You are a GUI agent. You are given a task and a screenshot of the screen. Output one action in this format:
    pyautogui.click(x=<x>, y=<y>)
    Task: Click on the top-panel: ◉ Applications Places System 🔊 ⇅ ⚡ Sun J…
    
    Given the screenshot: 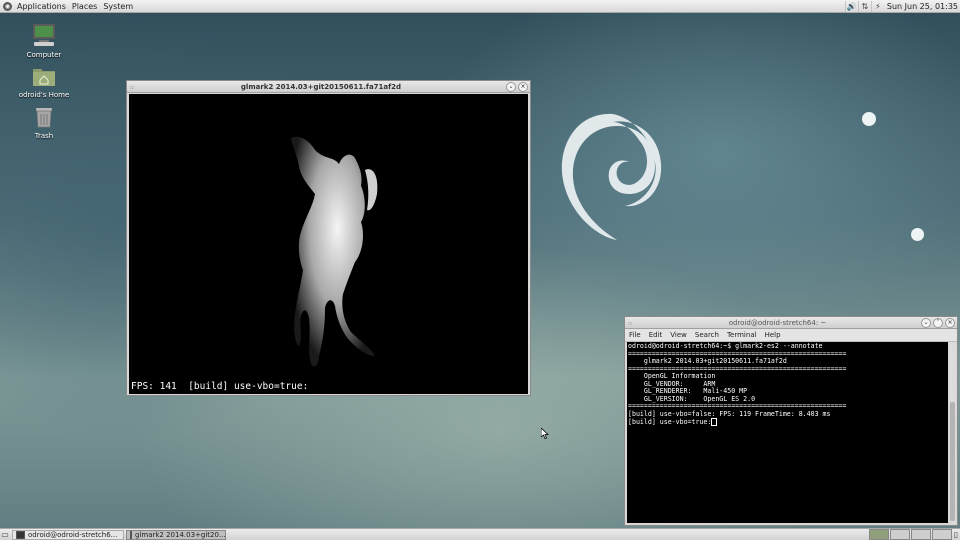 What is the action you would take?
    pyautogui.click(x=480, y=6)
    